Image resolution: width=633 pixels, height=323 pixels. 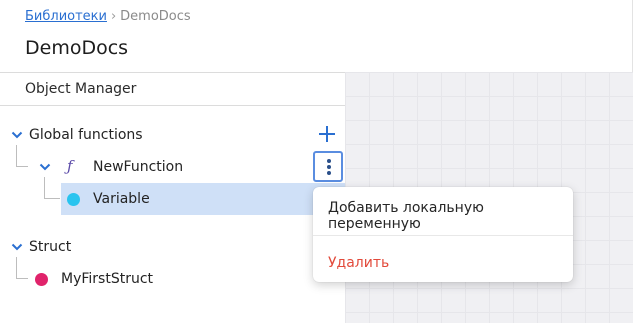 I want to click on tree-item-newfunction: NewFunction, so click(x=138, y=167).